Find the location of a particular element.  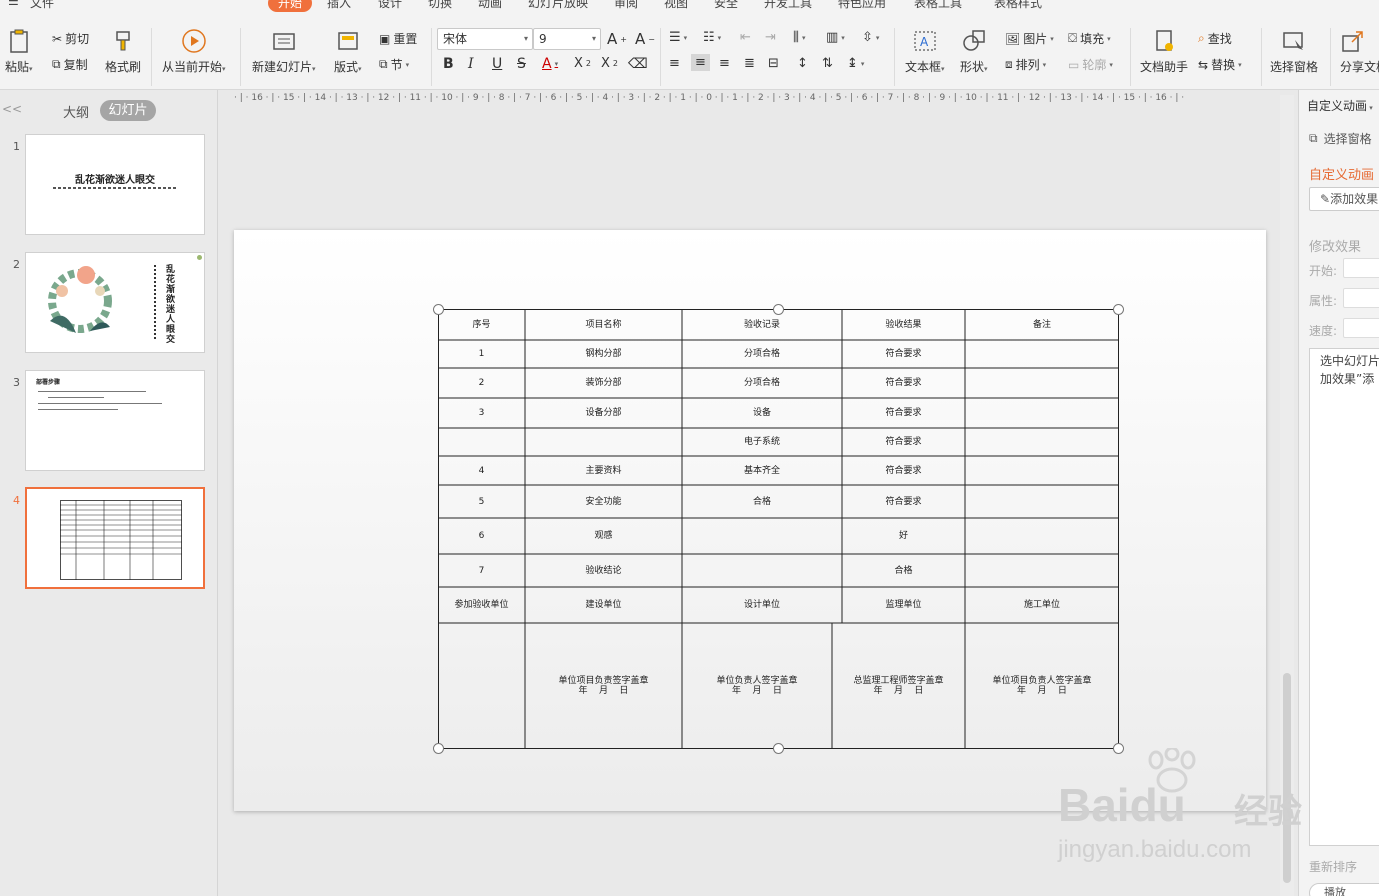

align-center-icon: ≡ is located at coordinates (700, 62).